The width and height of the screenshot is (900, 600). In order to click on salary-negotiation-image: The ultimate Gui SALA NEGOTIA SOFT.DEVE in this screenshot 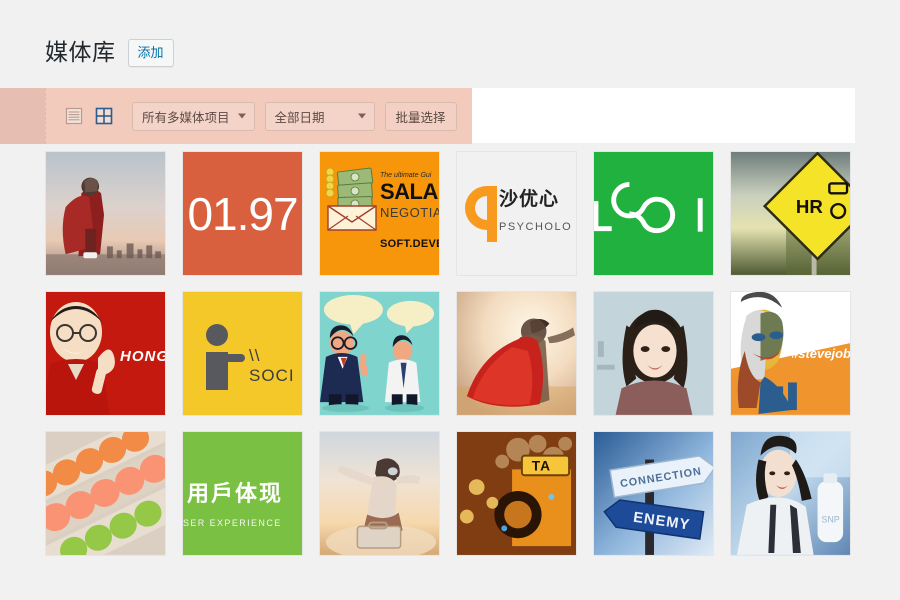, I will do `click(379, 213)`.